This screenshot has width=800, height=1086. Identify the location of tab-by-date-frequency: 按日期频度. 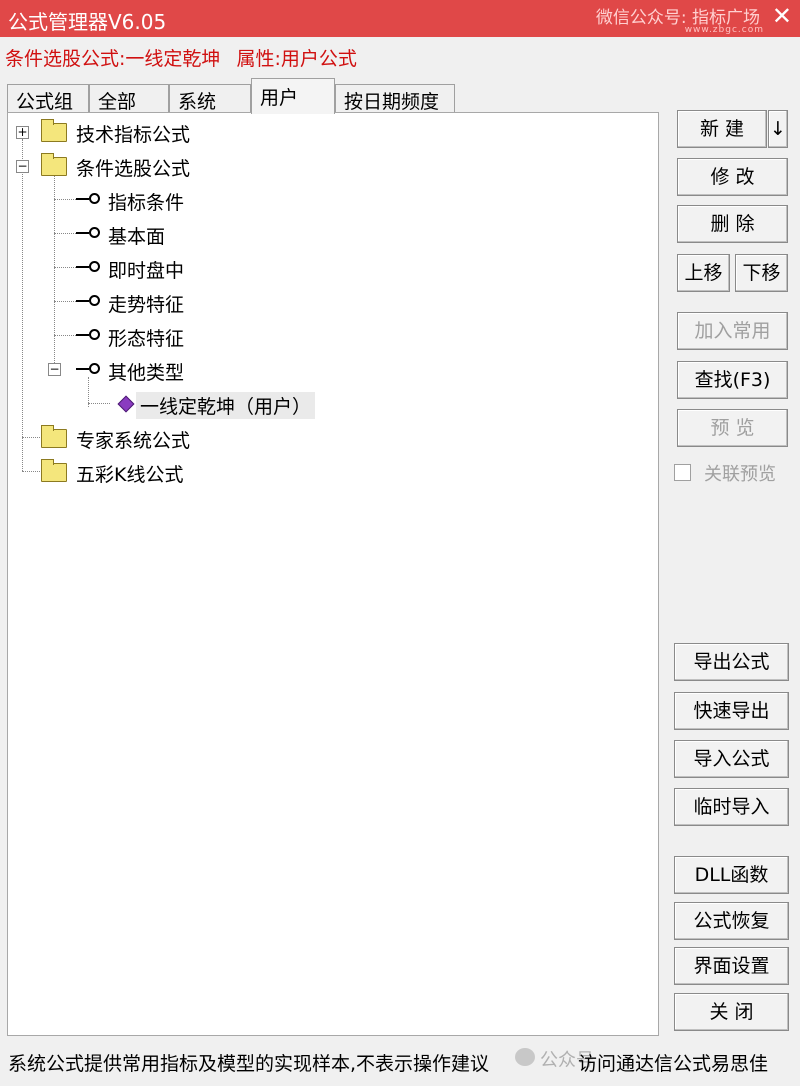
(395, 99).